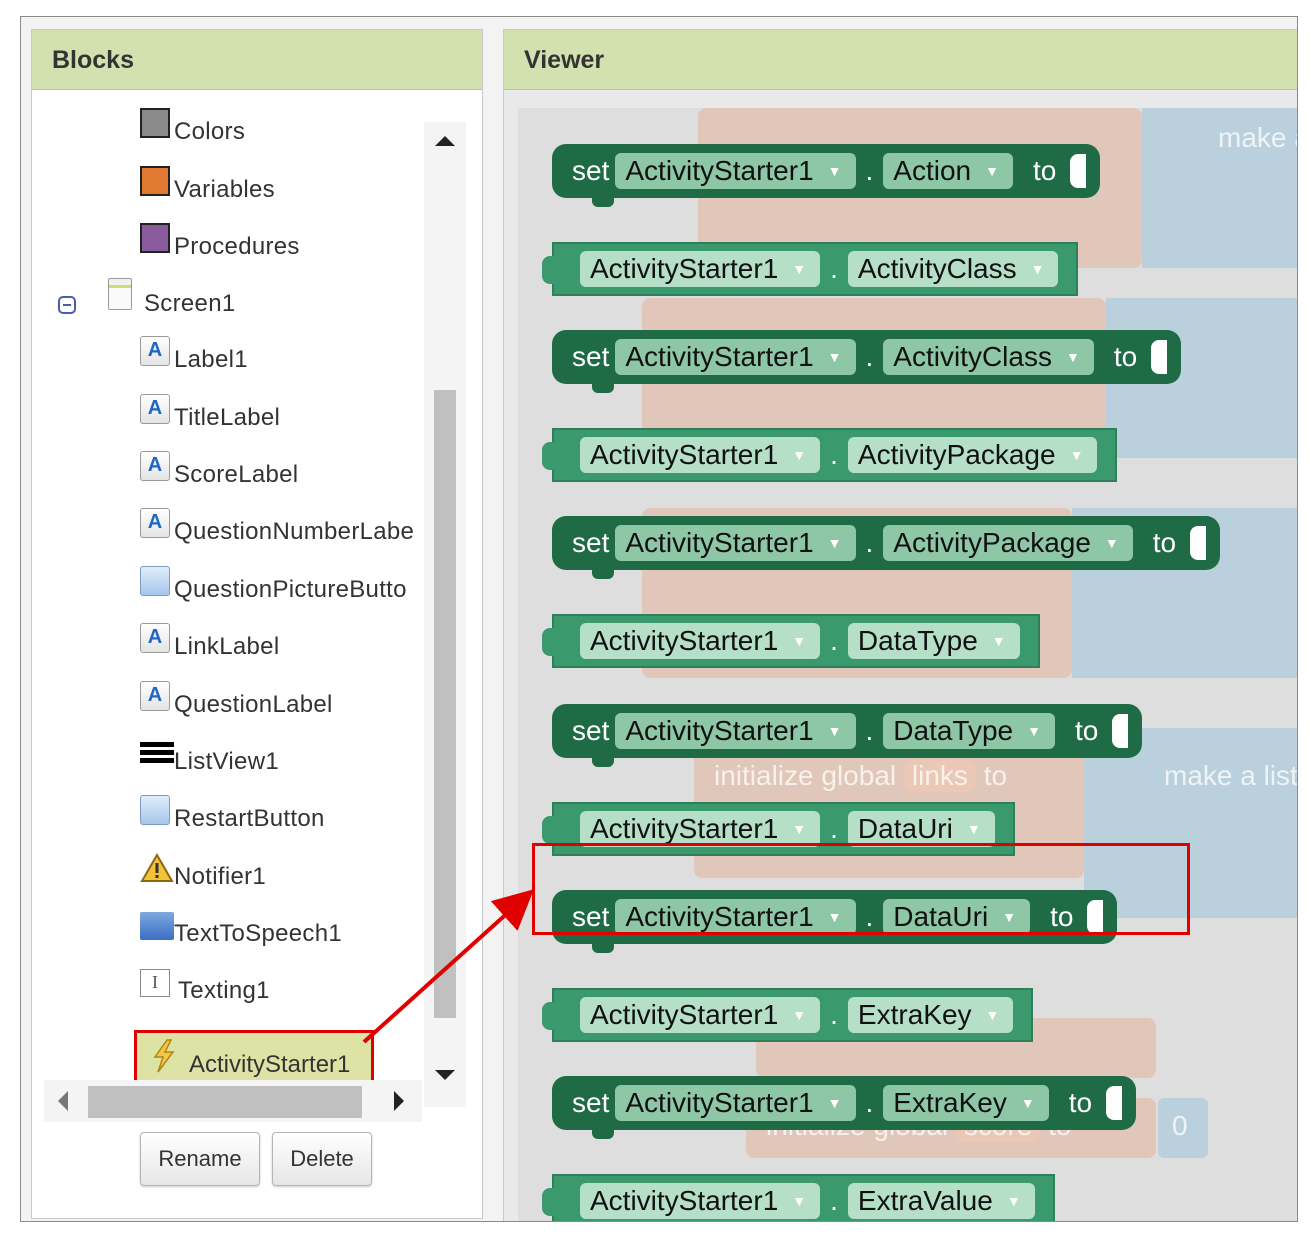 The width and height of the screenshot is (1310, 1234). I want to click on tree-item-linklabel: A LinkLabel, so click(209, 641).